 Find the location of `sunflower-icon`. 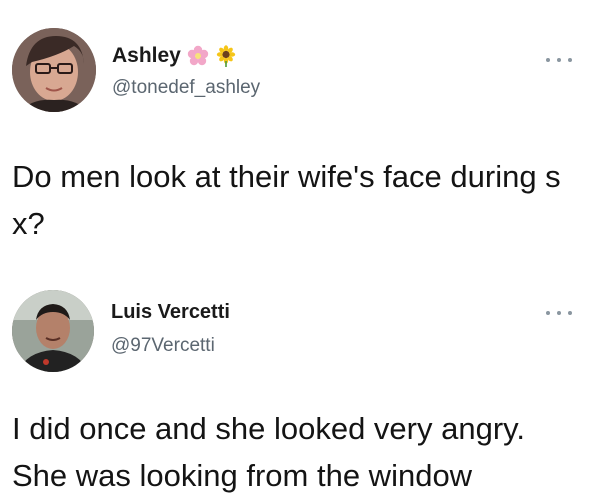

sunflower-icon is located at coordinates (226, 56).